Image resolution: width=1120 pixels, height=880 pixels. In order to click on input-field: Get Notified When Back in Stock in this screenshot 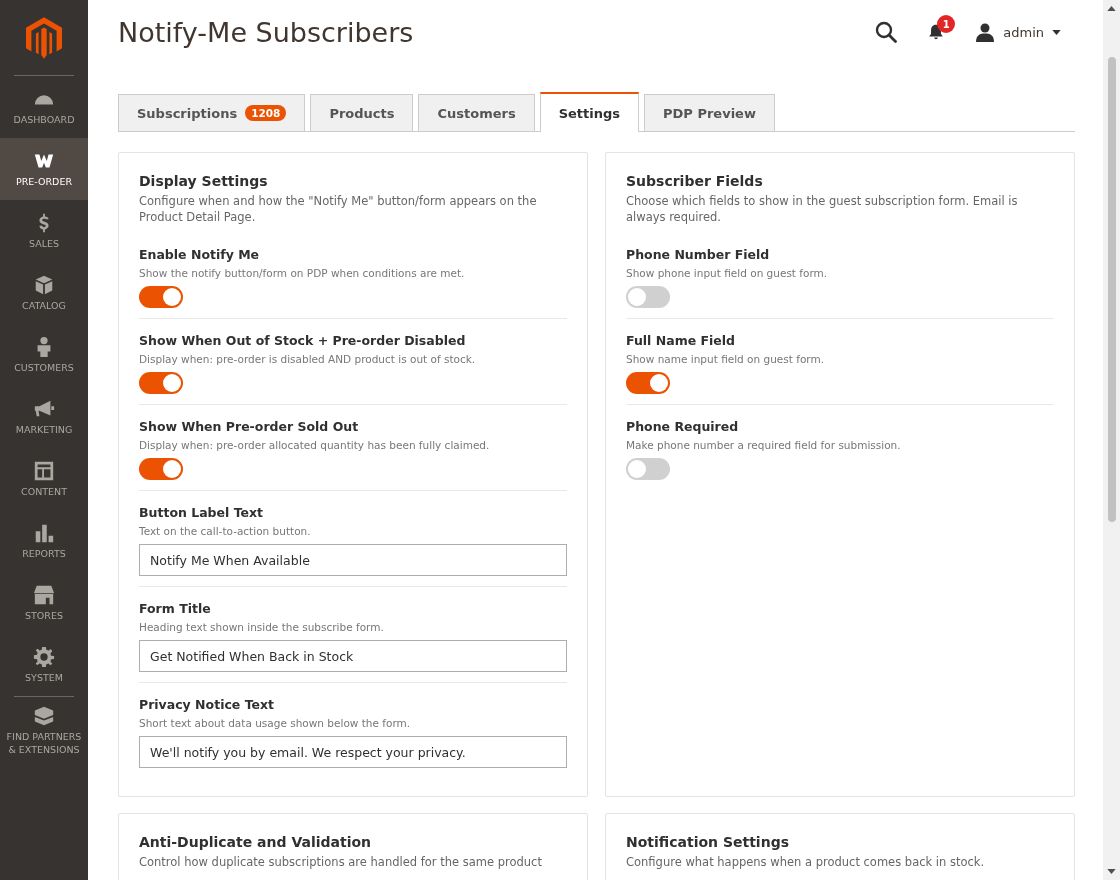, I will do `click(353, 656)`.